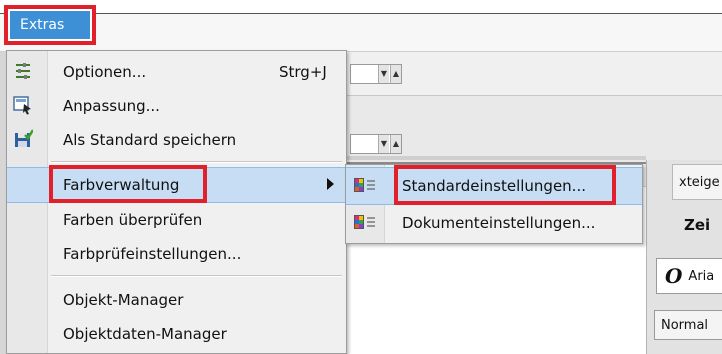 This screenshot has height=354, width=722. I want to click on menu-item-label: Farben überprüfen, so click(133, 220).